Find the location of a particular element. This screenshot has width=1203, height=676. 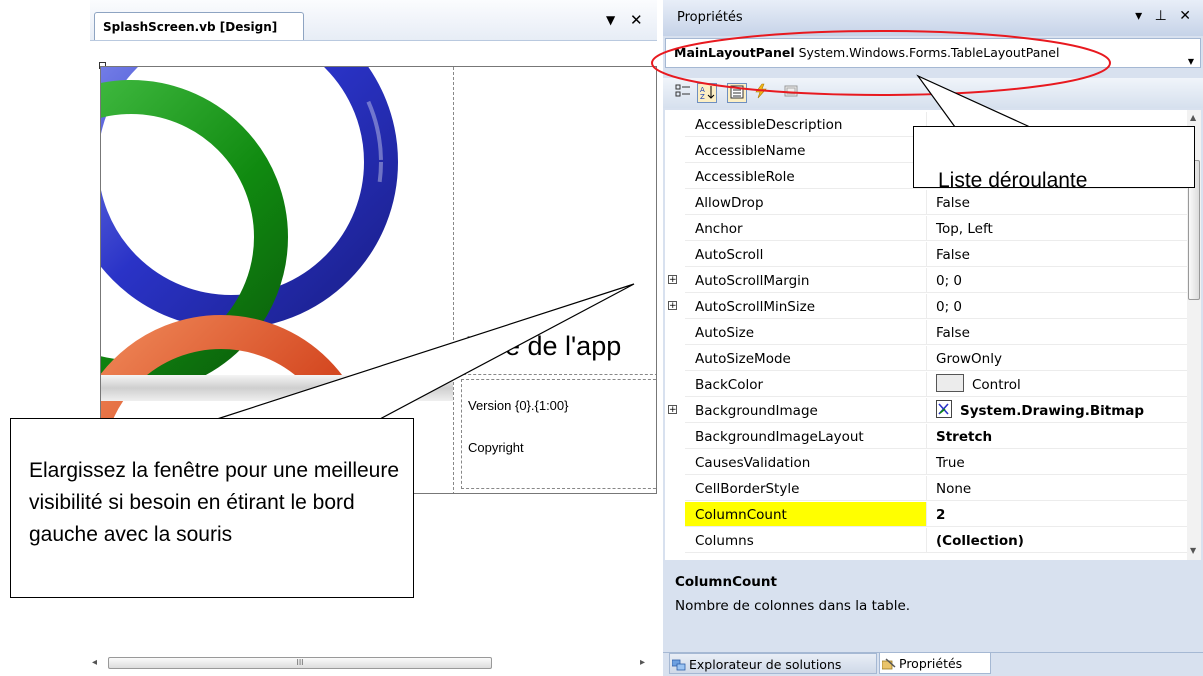

property-row: CellBorderStyle None is located at coordinates (926, 489).